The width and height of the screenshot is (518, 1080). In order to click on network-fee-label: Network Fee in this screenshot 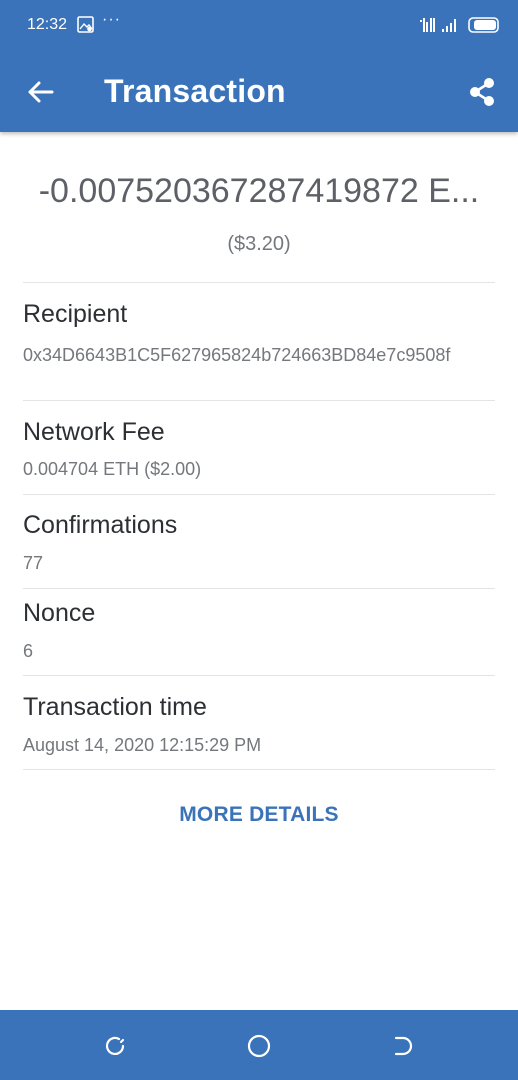, I will do `click(94, 432)`.